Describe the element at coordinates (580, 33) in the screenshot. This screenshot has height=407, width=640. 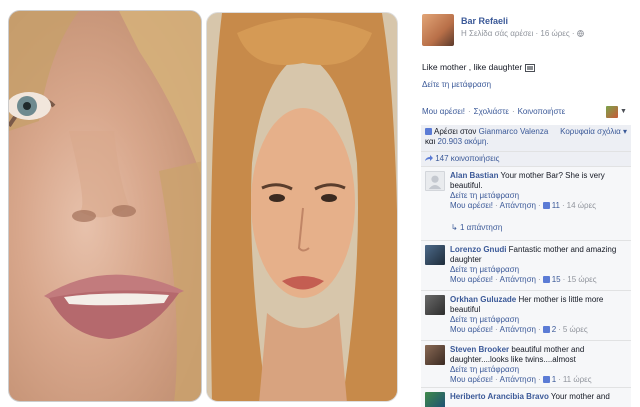
I see `globe-icon` at that location.